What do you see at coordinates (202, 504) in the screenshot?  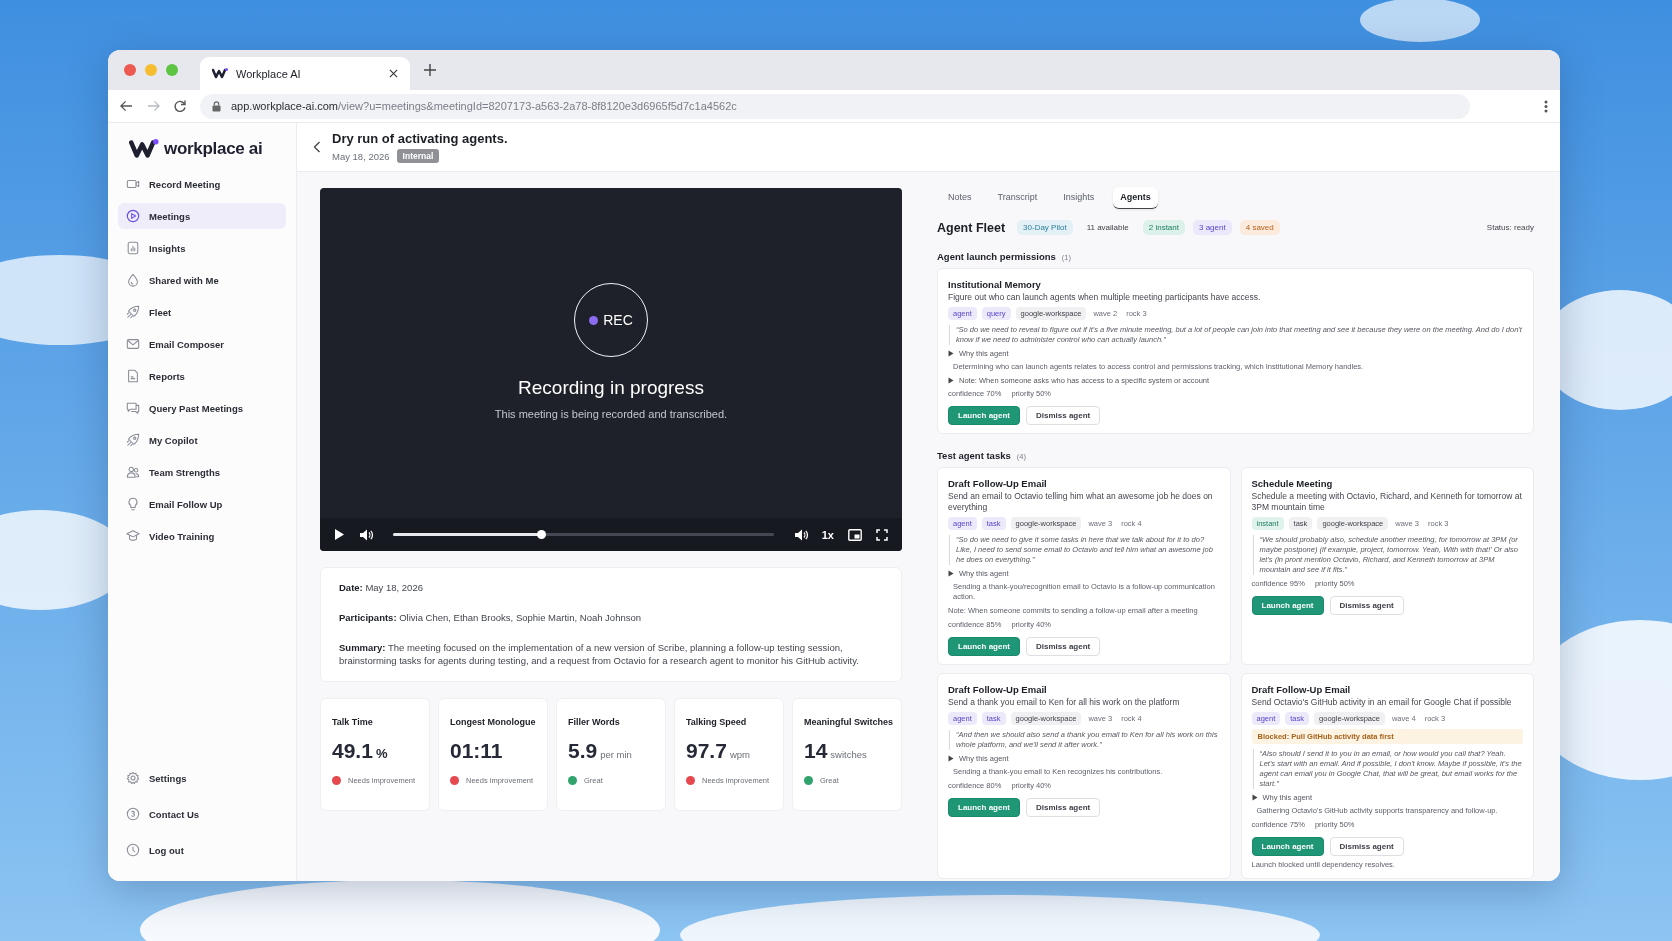 I see `sidebar-item: Email Follow Up` at bounding box center [202, 504].